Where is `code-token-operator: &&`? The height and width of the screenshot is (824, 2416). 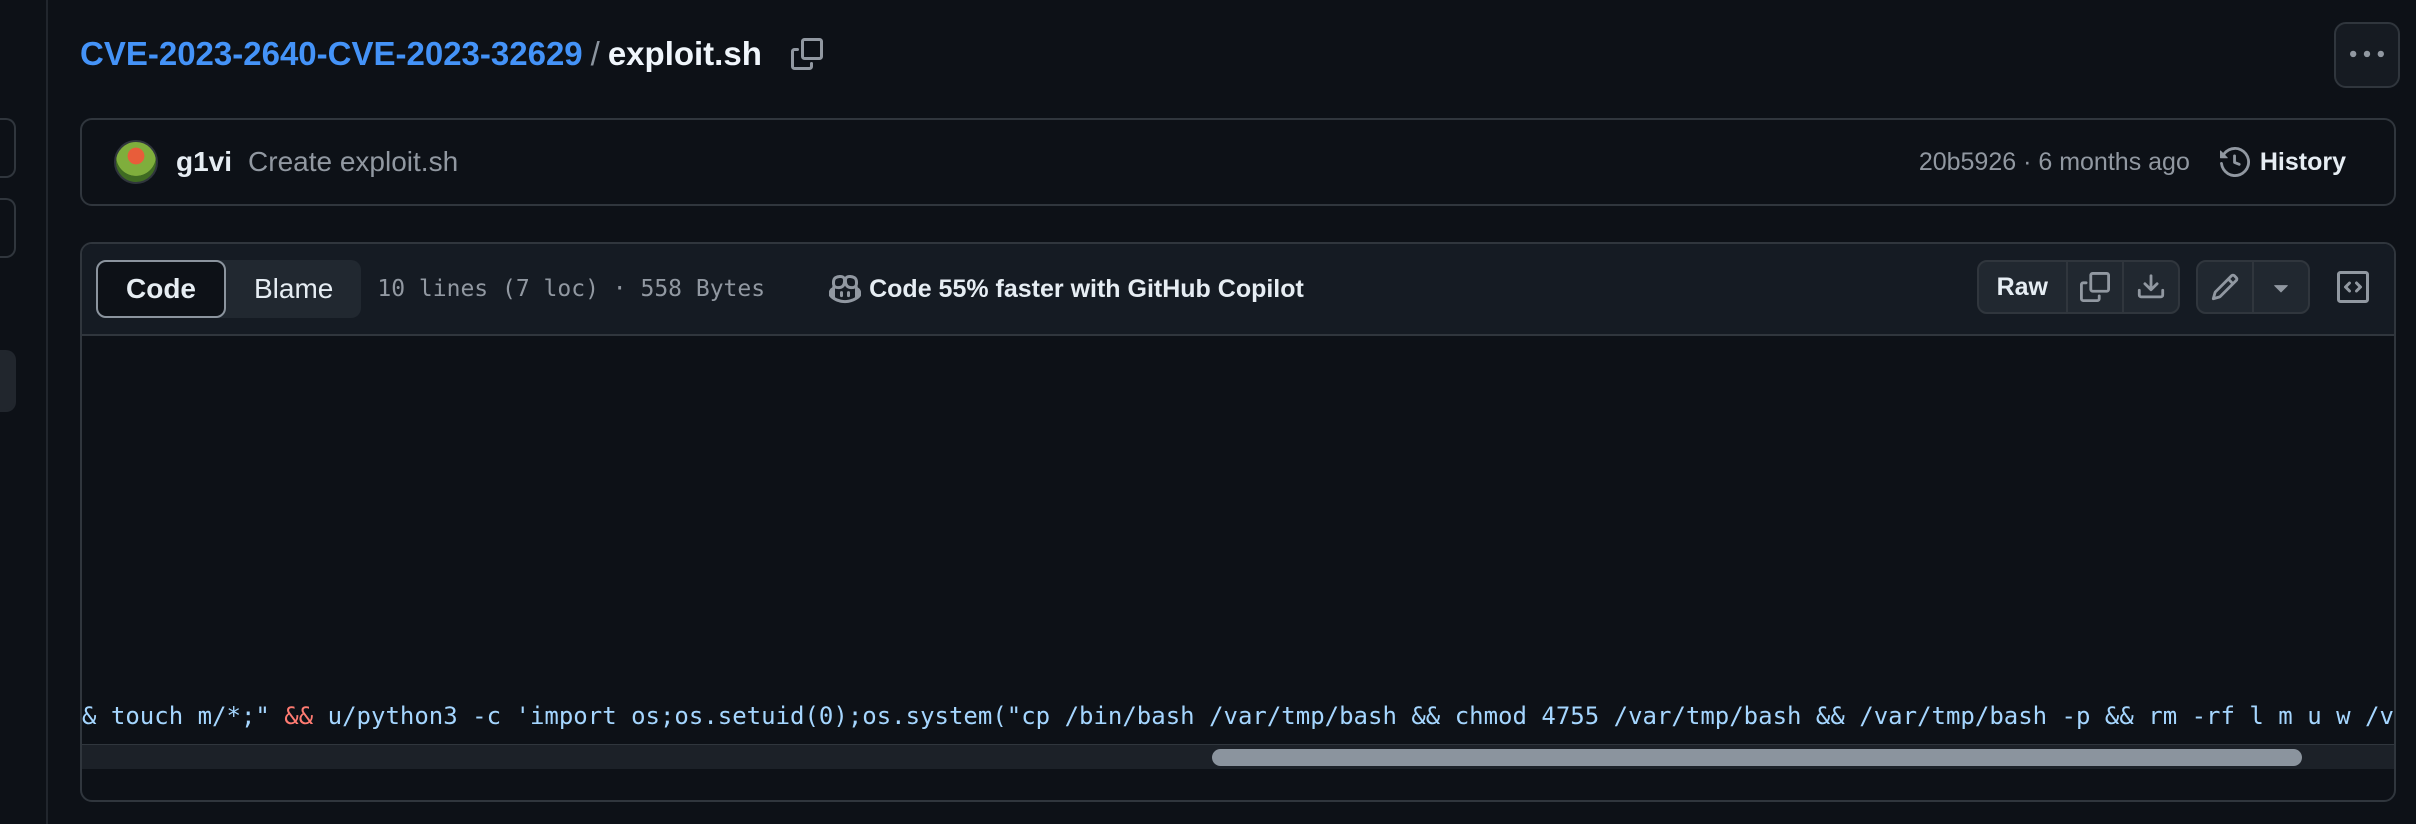
code-token-operator: && is located at coordinates (299, 716).